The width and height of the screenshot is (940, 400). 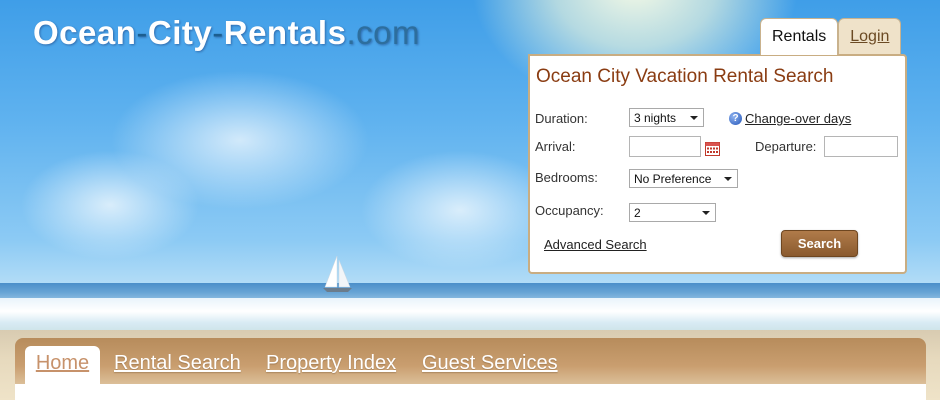 I want to click on duration-select: 3 nights, so click(x=666, y=117).